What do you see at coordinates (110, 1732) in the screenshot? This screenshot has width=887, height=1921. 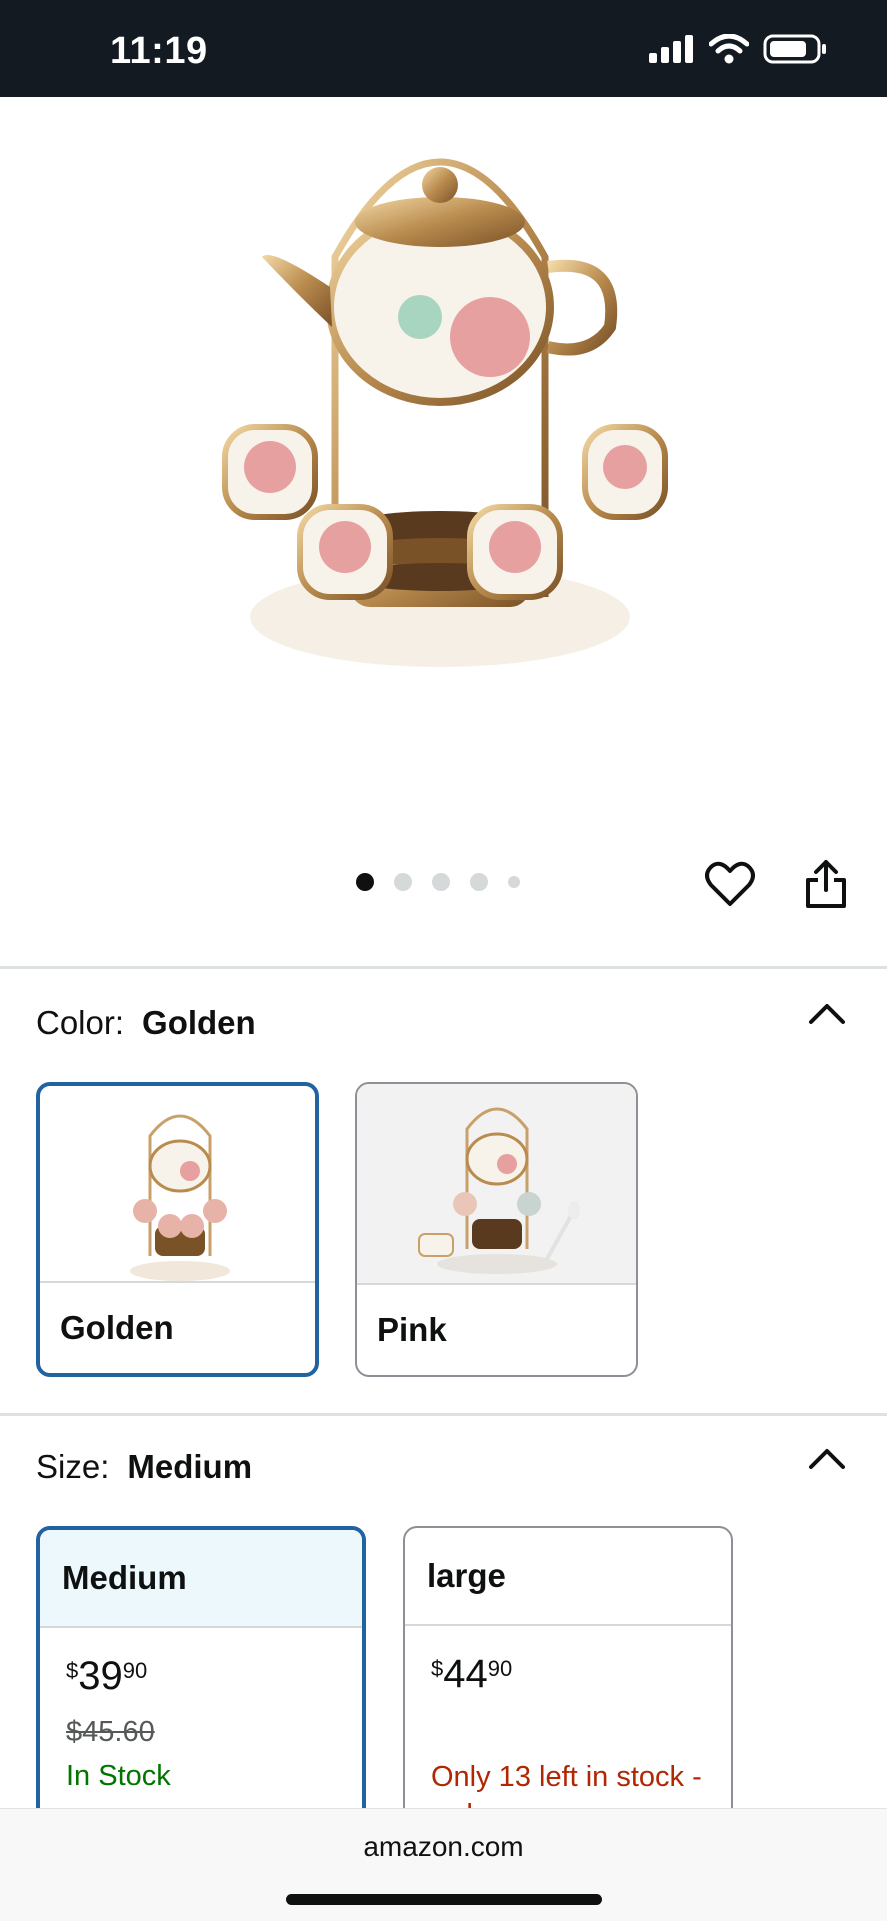 I see `size-option-list-price: $45.60` at bounding box center [110, 1732].